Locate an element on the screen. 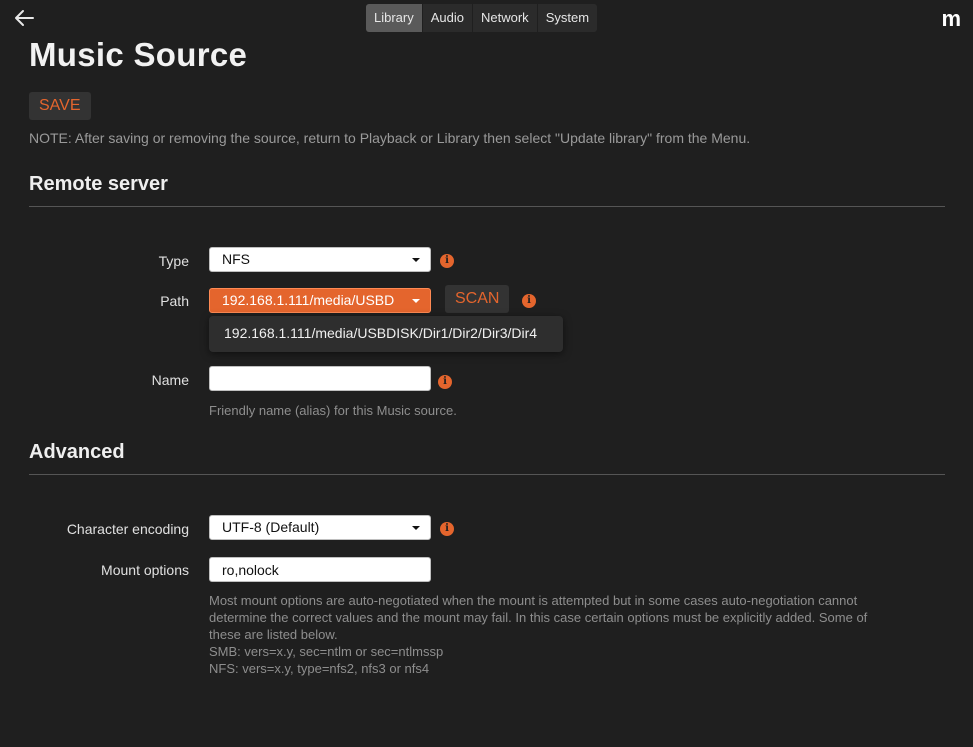 Image resolution: width=973 pixels, height=747 pixels. nav-tabs: Library Audio Network System is located at coordinates (482, 18).